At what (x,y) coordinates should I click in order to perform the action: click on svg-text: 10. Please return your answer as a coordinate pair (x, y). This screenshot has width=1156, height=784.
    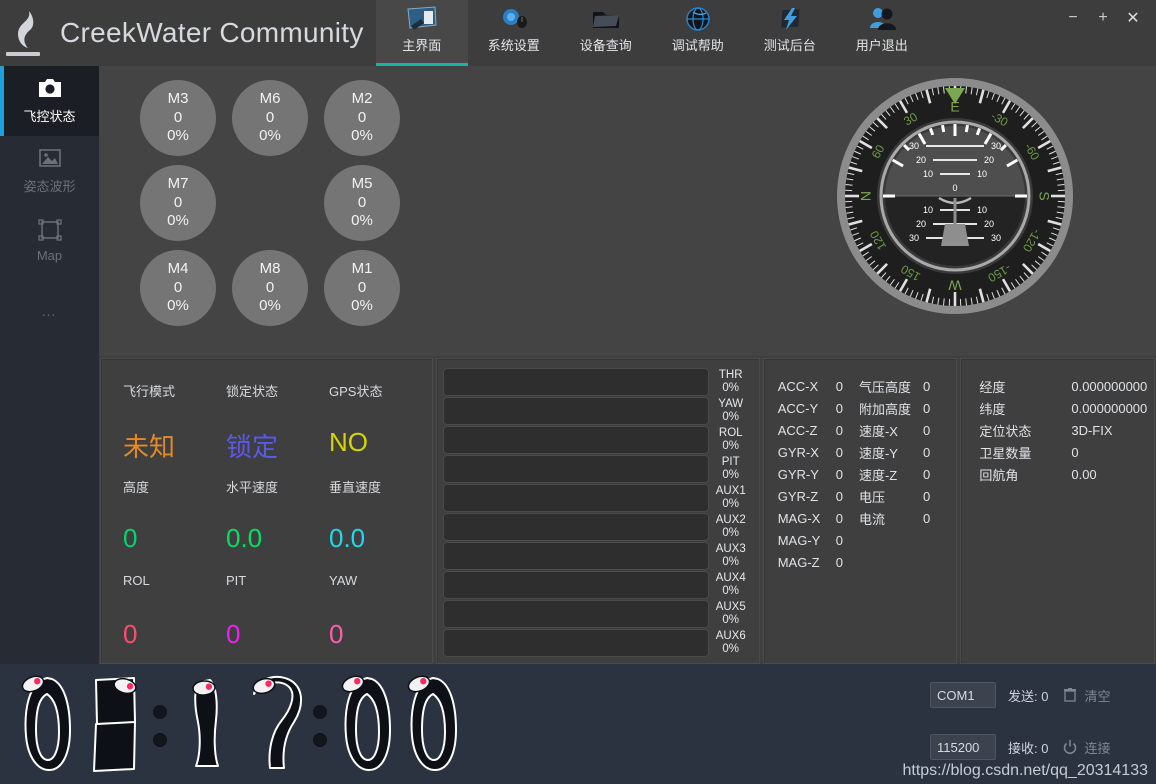
    Looking at the image, I should click on (982, 210).